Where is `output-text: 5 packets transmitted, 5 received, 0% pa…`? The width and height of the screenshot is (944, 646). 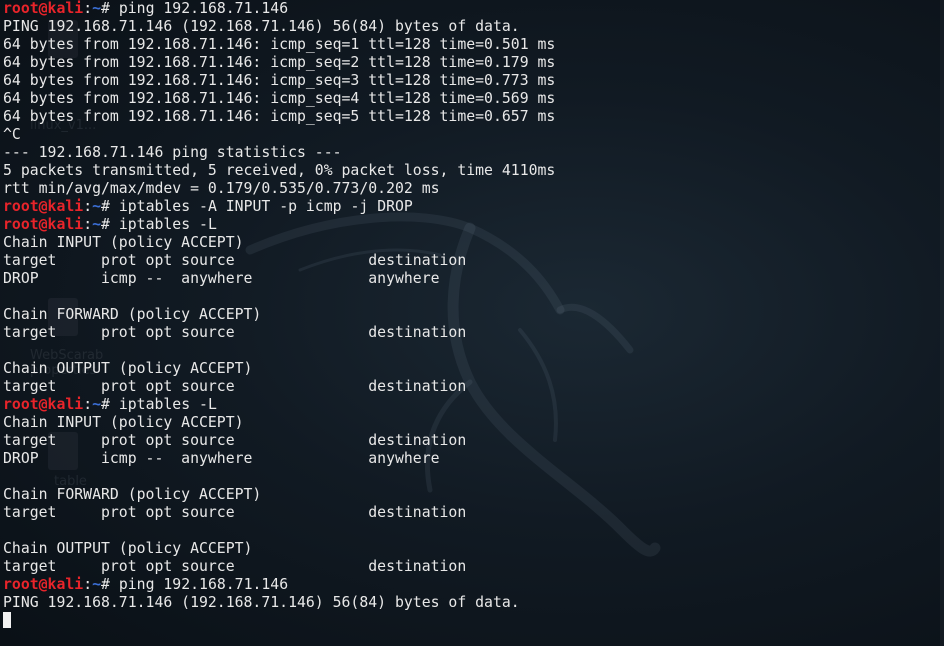 output-text: 5 packets transmitted, 5 received, 0% pa… is located at coordinates (279, 170).